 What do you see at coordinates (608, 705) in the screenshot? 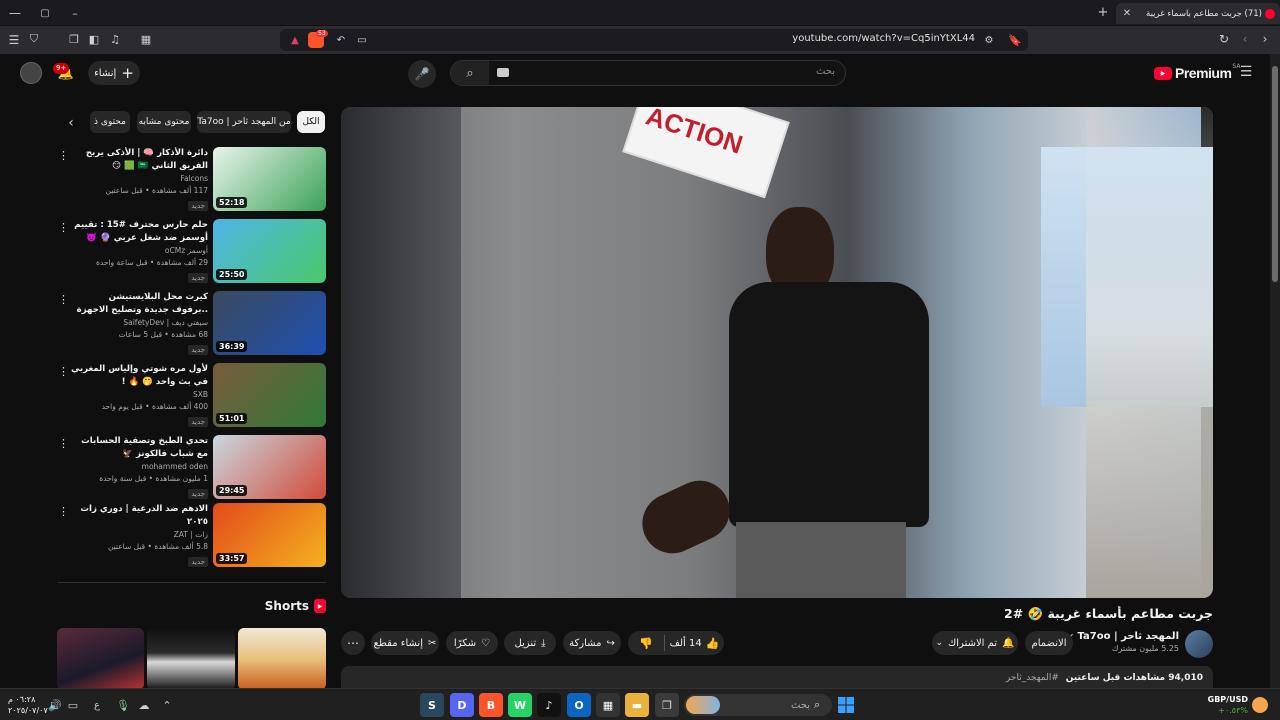
I see `store-app-icon: ▦` at bounding box center [608, 705].